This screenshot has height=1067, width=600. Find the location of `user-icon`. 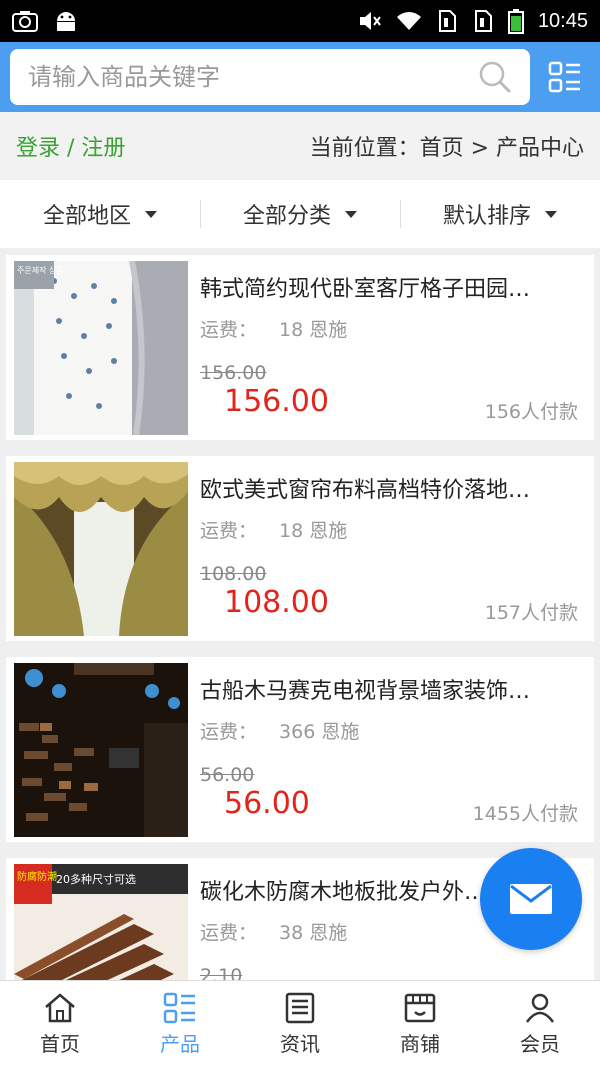

user-icon is located at coordinates (540, 1008).